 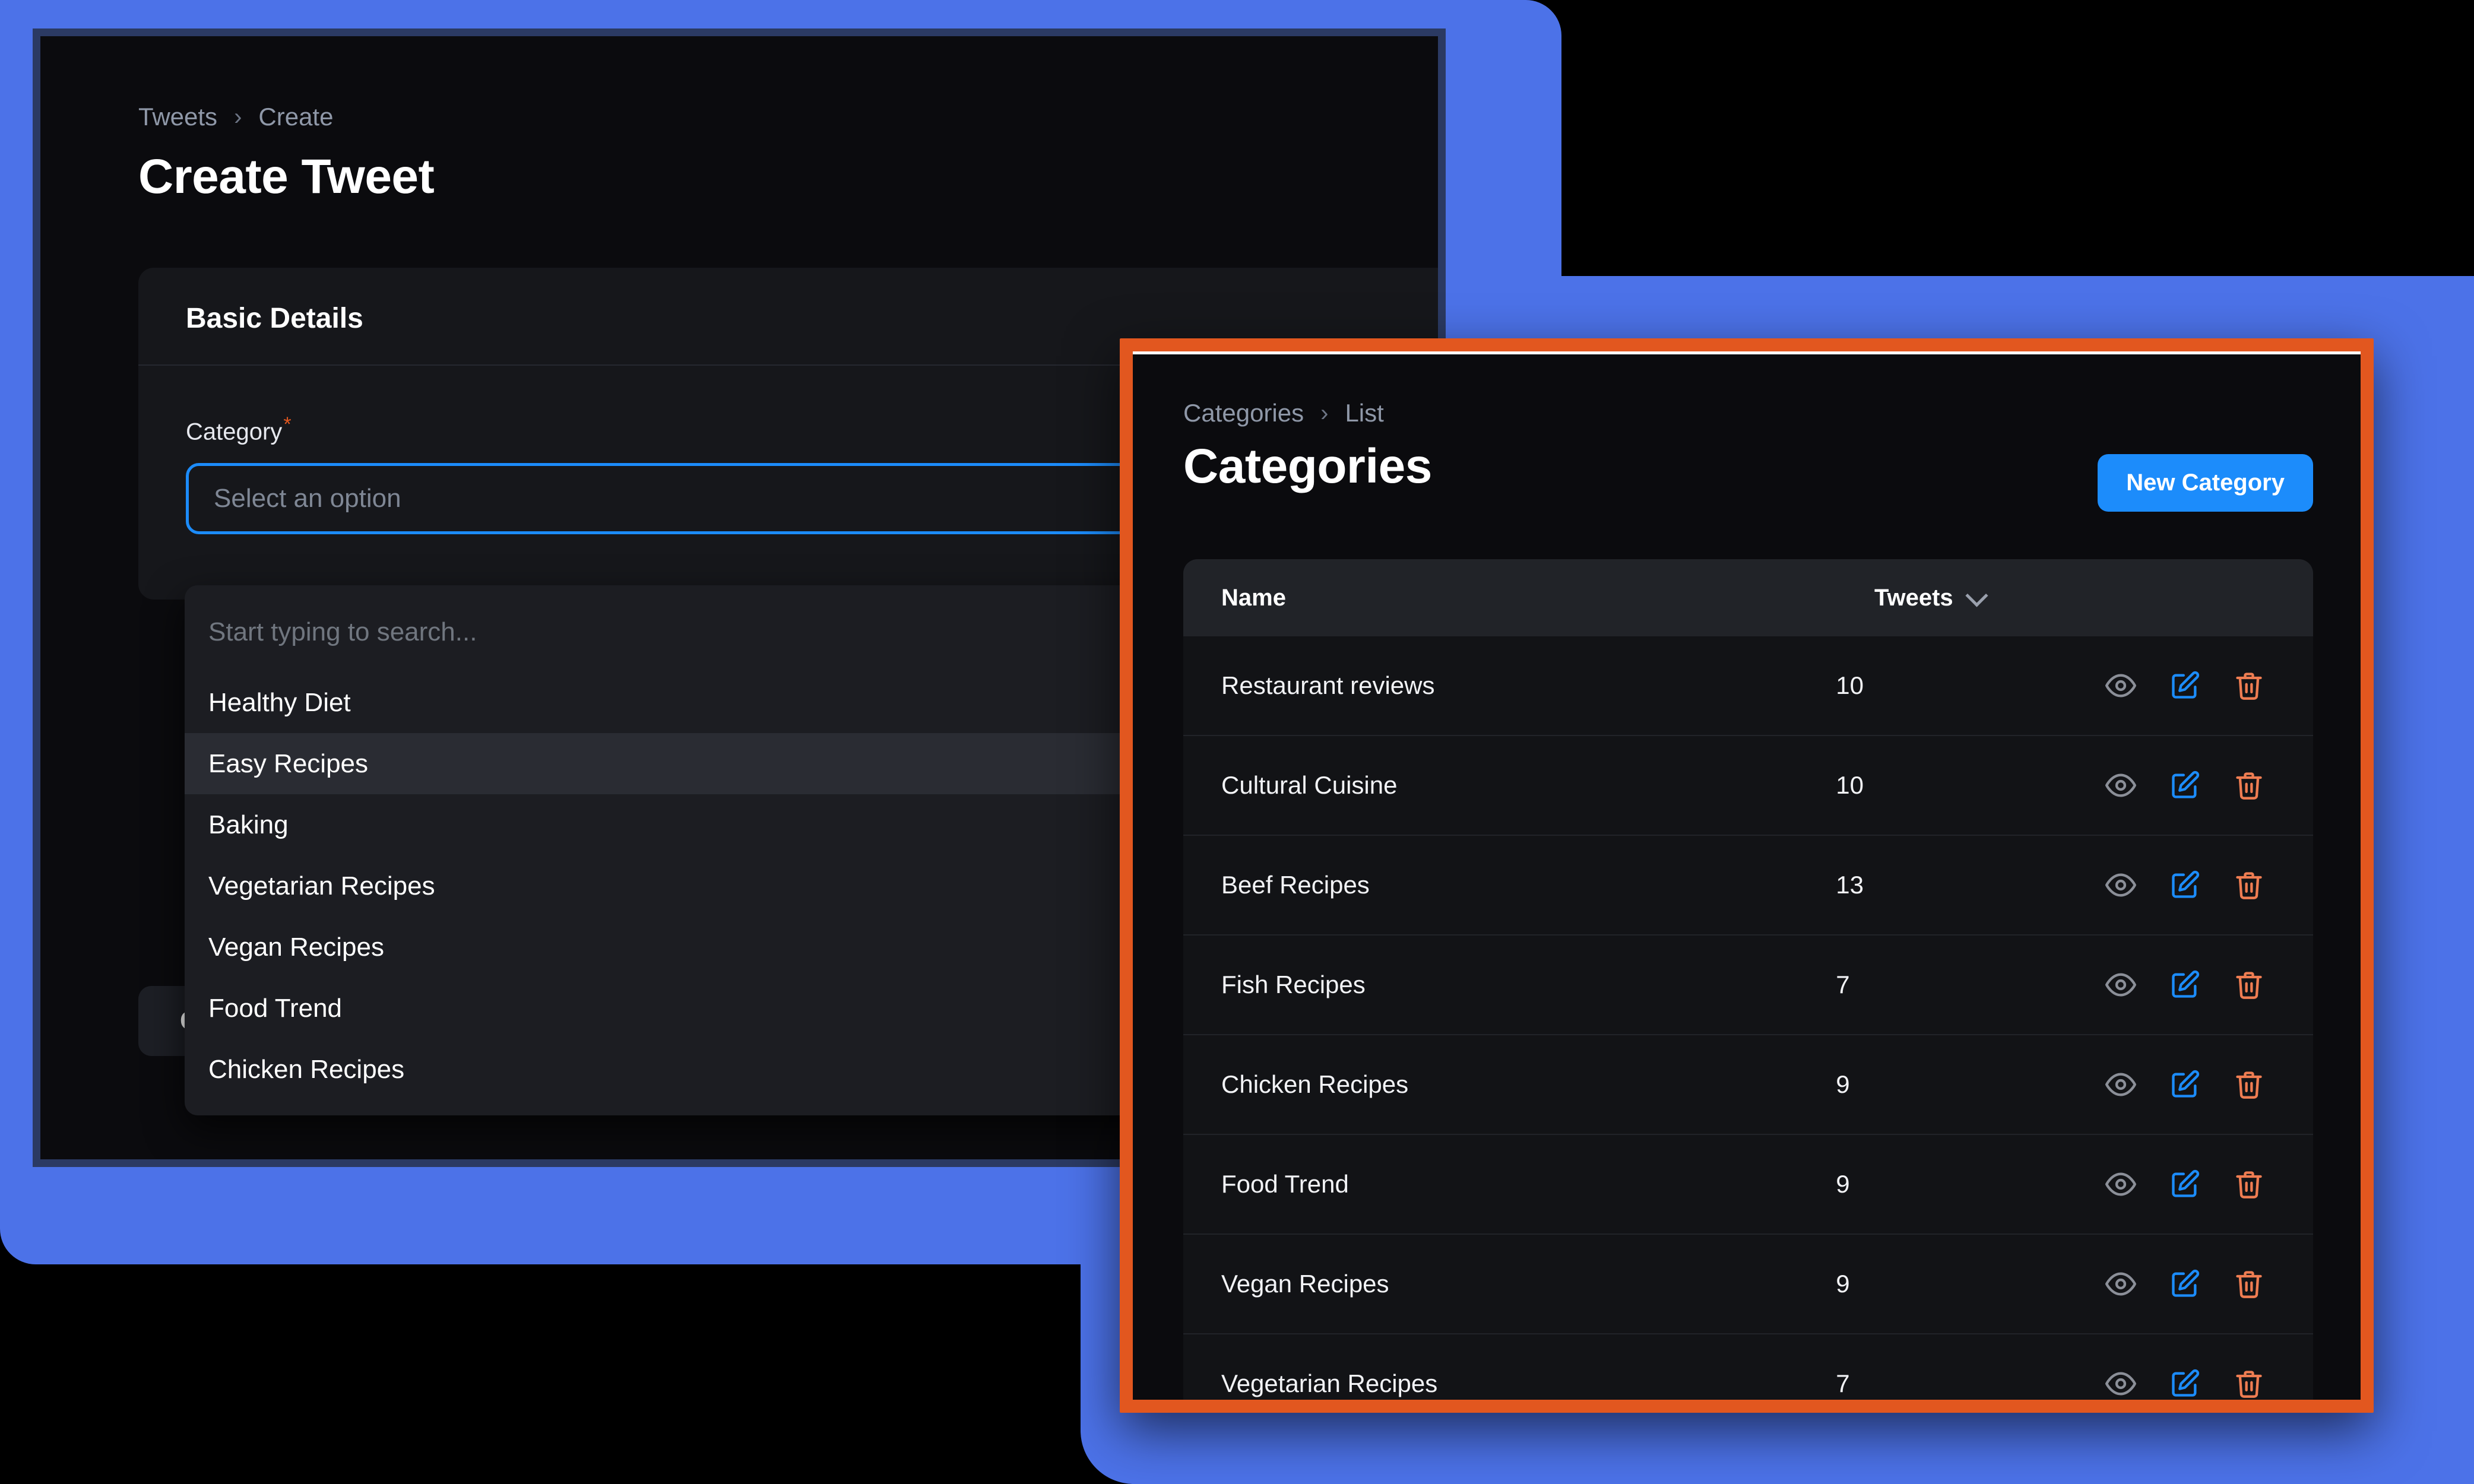 I want to click on category-label-text: Category, so click(x=234, y=431).